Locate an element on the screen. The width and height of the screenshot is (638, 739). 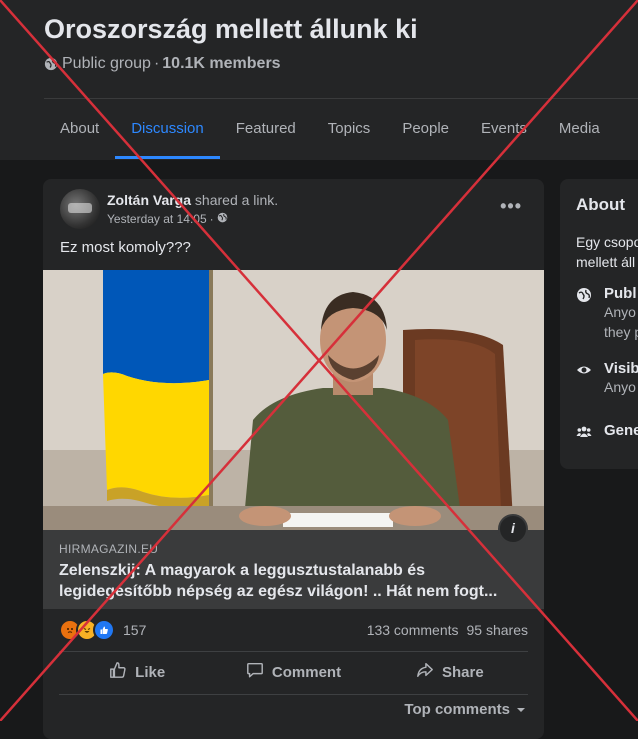
share-label: Share is located at coordinates (462, 672).